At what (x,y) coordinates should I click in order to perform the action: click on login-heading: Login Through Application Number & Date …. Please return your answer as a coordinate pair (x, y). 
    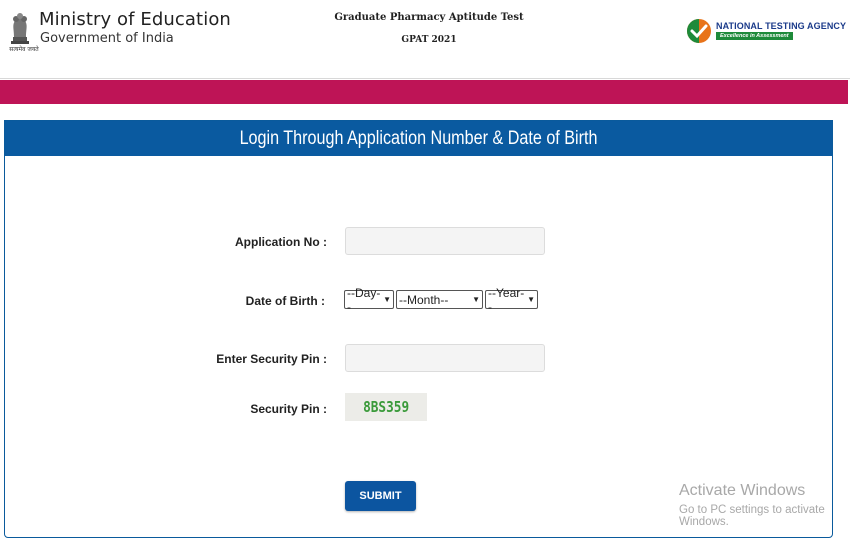
    Looking at the image, I should click on (418, 138).